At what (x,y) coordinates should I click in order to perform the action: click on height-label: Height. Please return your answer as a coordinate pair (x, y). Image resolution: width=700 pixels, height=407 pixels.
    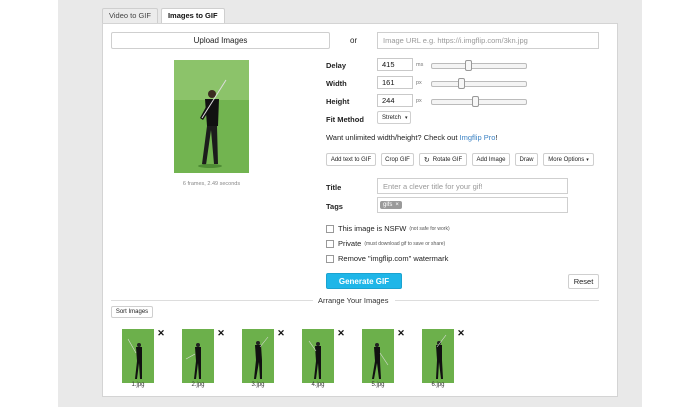
    Looking at the image, I should click on (338, 101).